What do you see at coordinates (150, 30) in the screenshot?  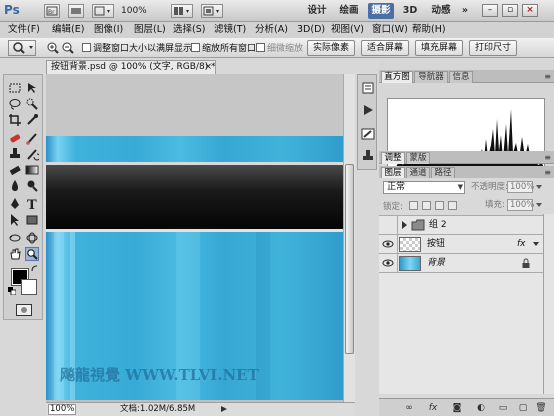 I see `menu-layer: 图层(L)` at bounding box center [150, 30].